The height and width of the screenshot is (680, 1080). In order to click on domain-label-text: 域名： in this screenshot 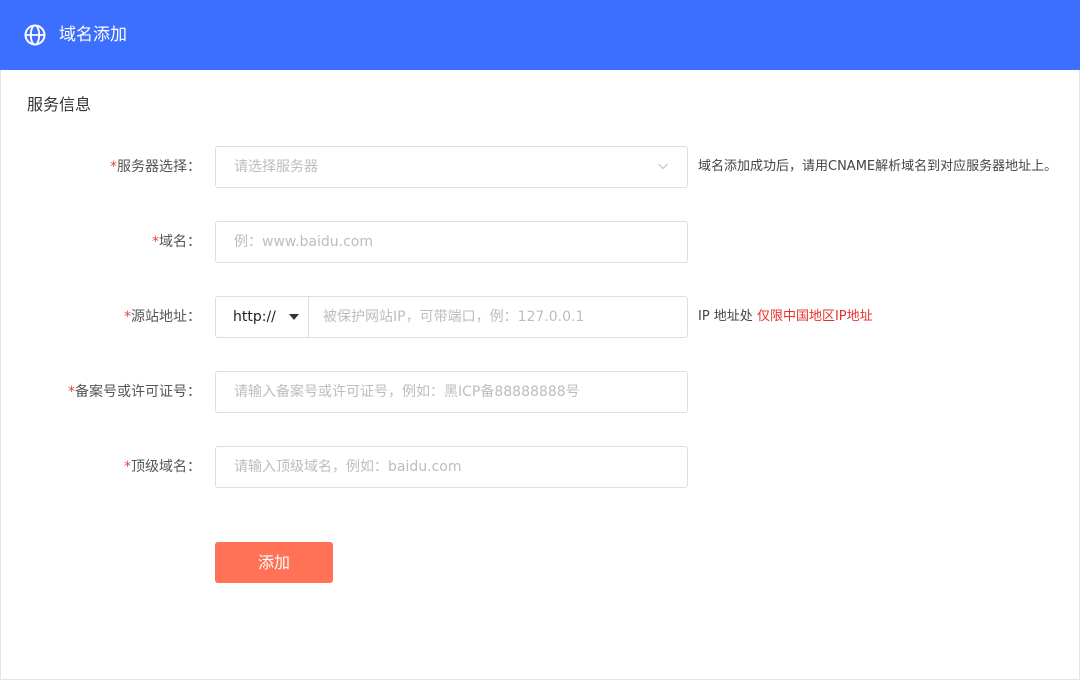, I will do `click(180, 242)`.